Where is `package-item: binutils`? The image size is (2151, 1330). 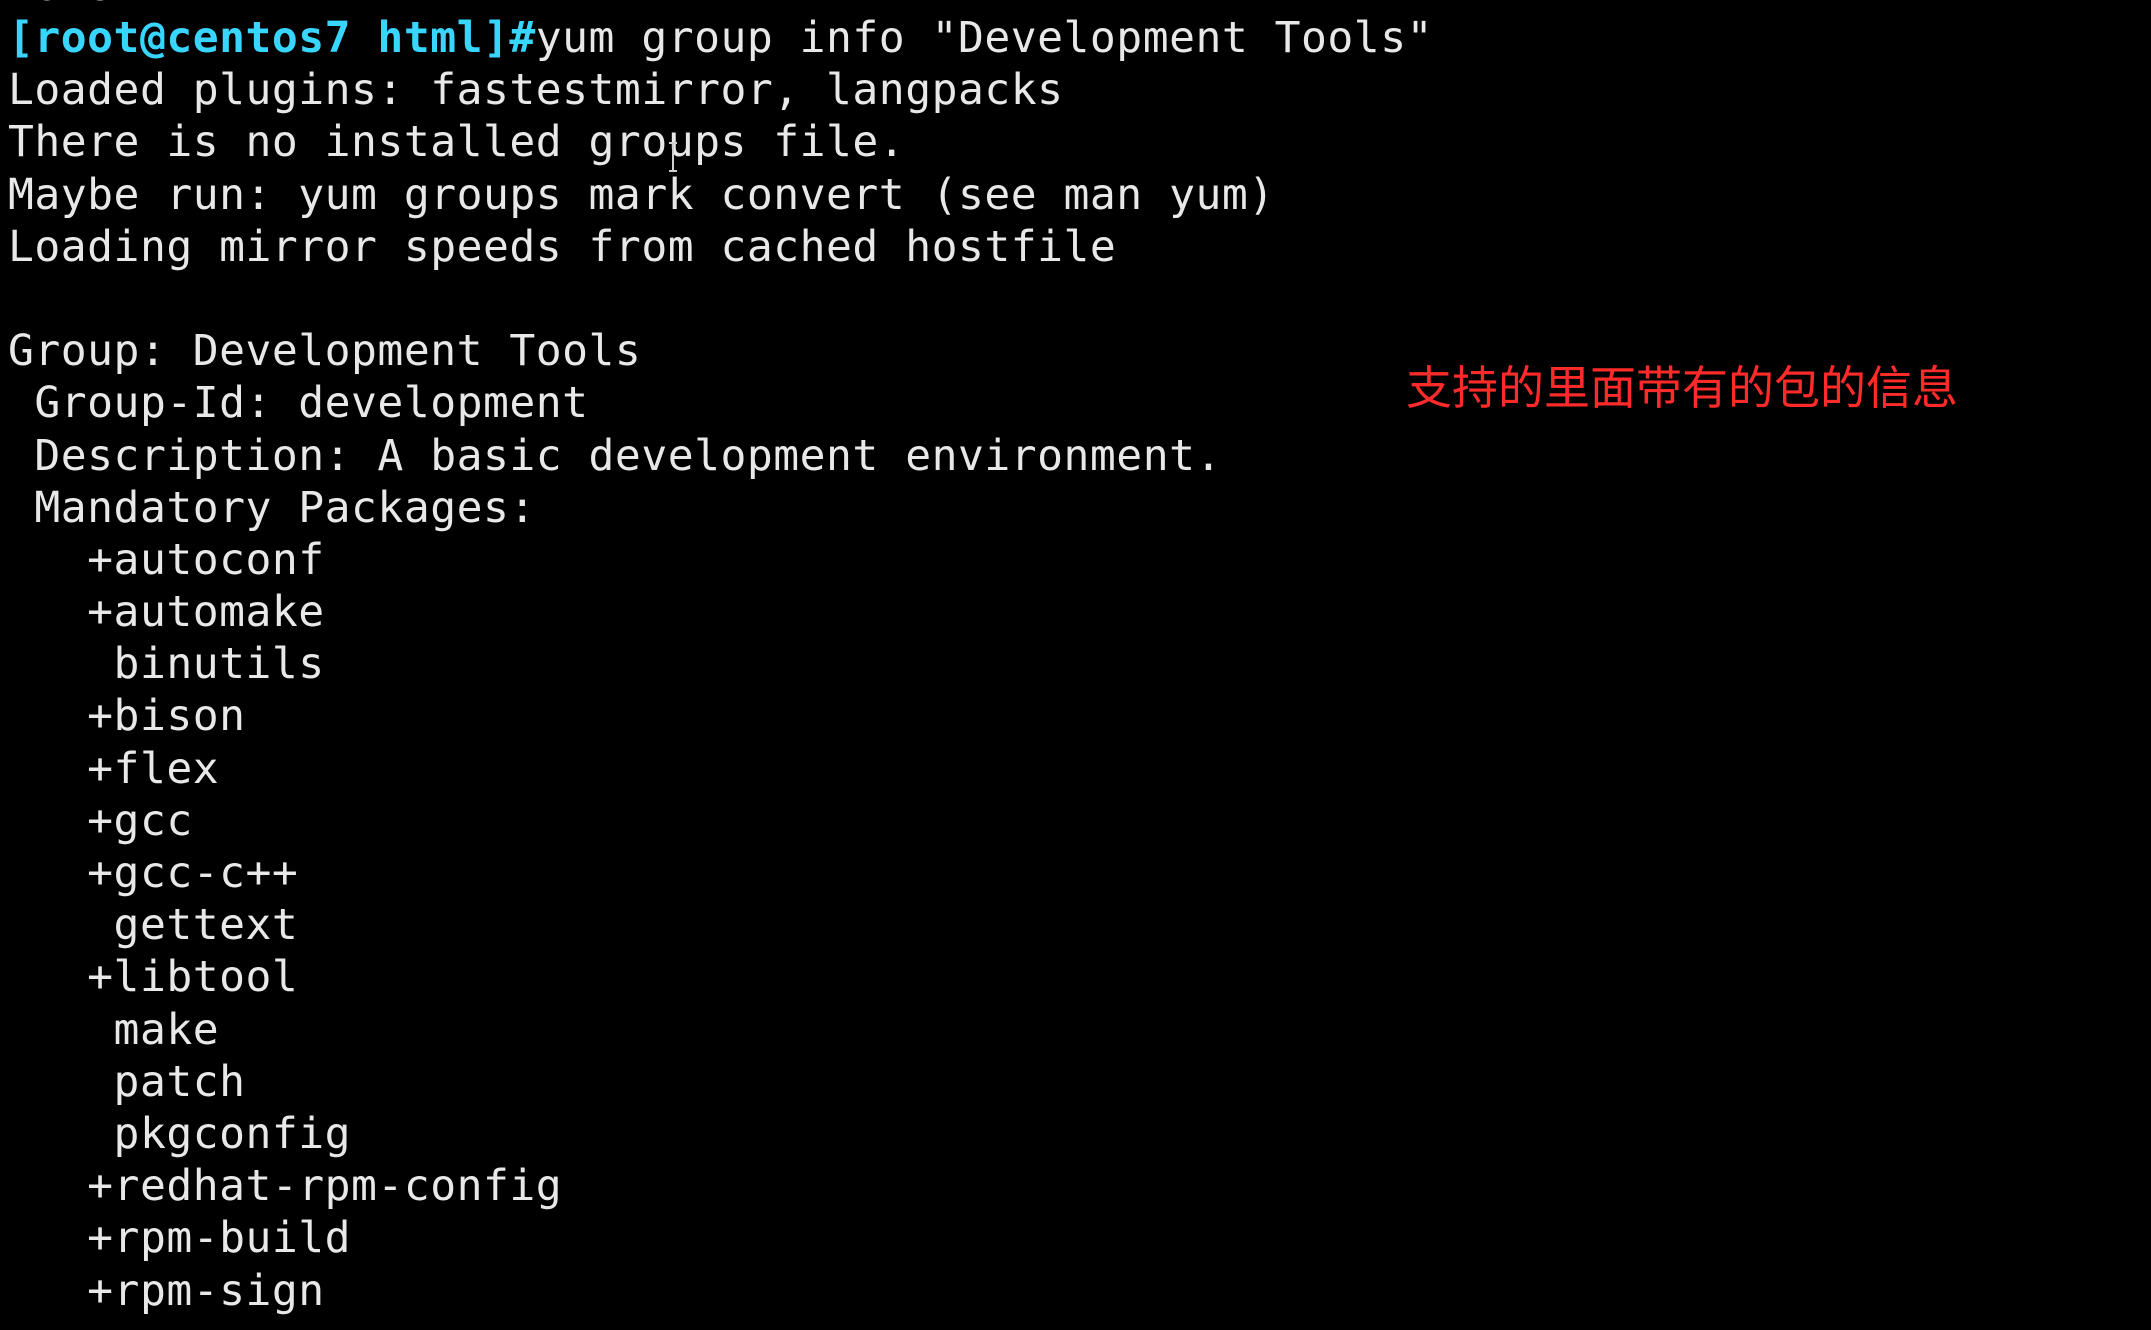 package-item: binutils is located at coordinates (166, 664).